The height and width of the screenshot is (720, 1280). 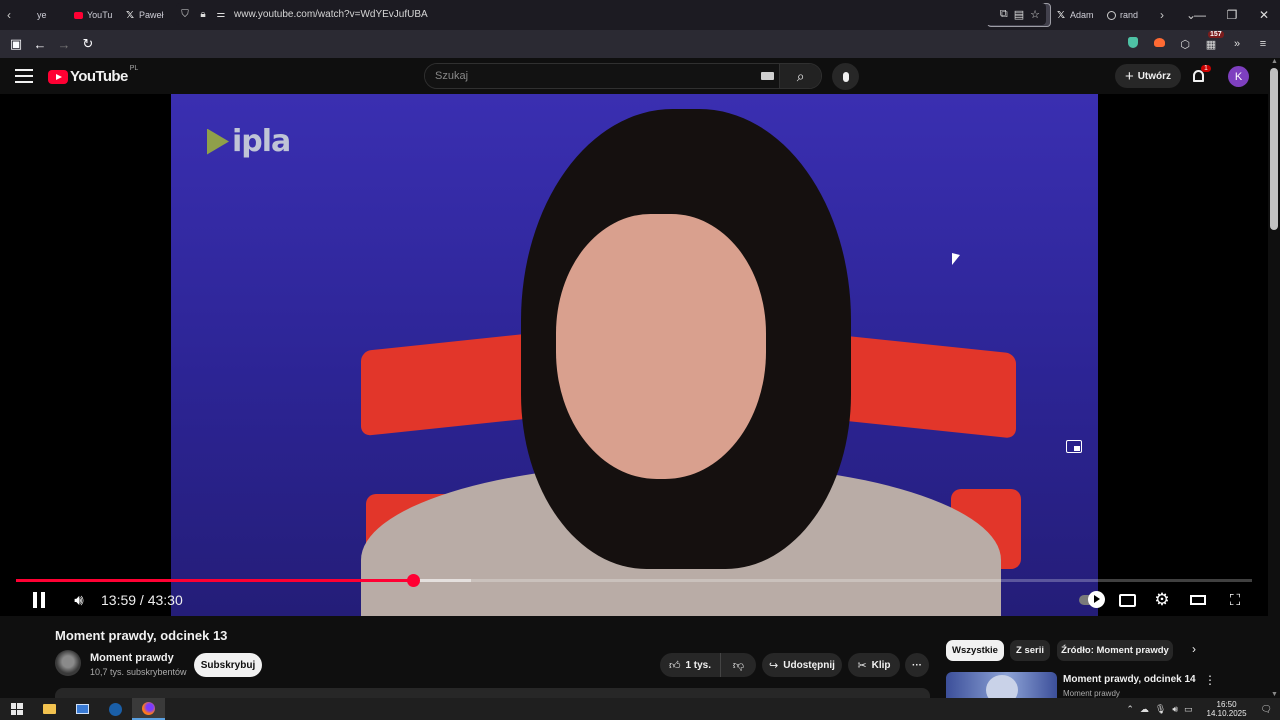 What do you see at coordinates (331, 14) in the screenshot?
I see `url-text: www.youtube.com/watch?v=WdYEvJufUBA` at bounding box center [331, 14].